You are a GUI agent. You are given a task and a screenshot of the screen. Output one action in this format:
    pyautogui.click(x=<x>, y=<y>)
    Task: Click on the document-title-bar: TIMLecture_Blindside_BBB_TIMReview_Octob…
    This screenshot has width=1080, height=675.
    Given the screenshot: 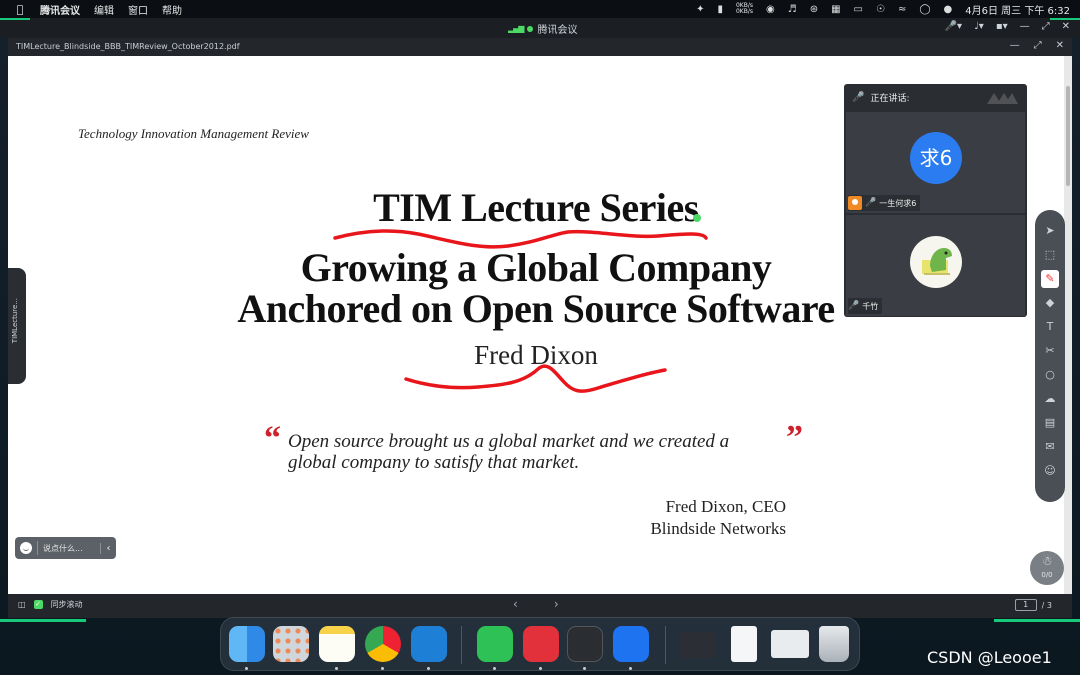 What is the action you would take?
    pyautogui.click(x=540, y=47)
    